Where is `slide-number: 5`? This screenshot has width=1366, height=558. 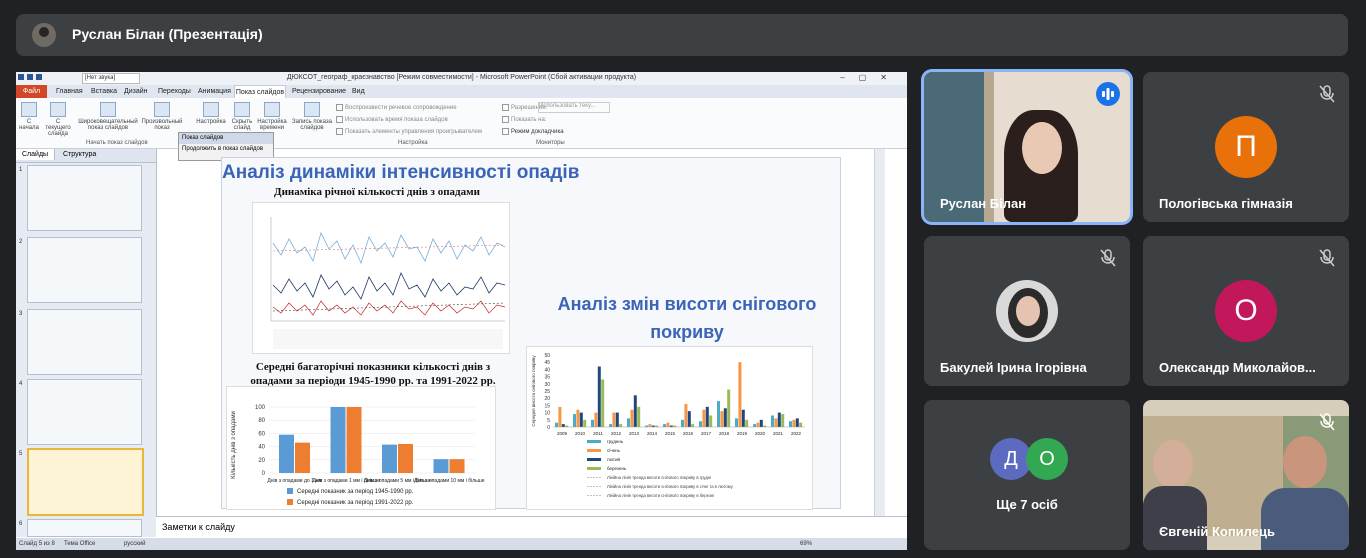 slide-number: 5 is located at coordinates (21, 454).